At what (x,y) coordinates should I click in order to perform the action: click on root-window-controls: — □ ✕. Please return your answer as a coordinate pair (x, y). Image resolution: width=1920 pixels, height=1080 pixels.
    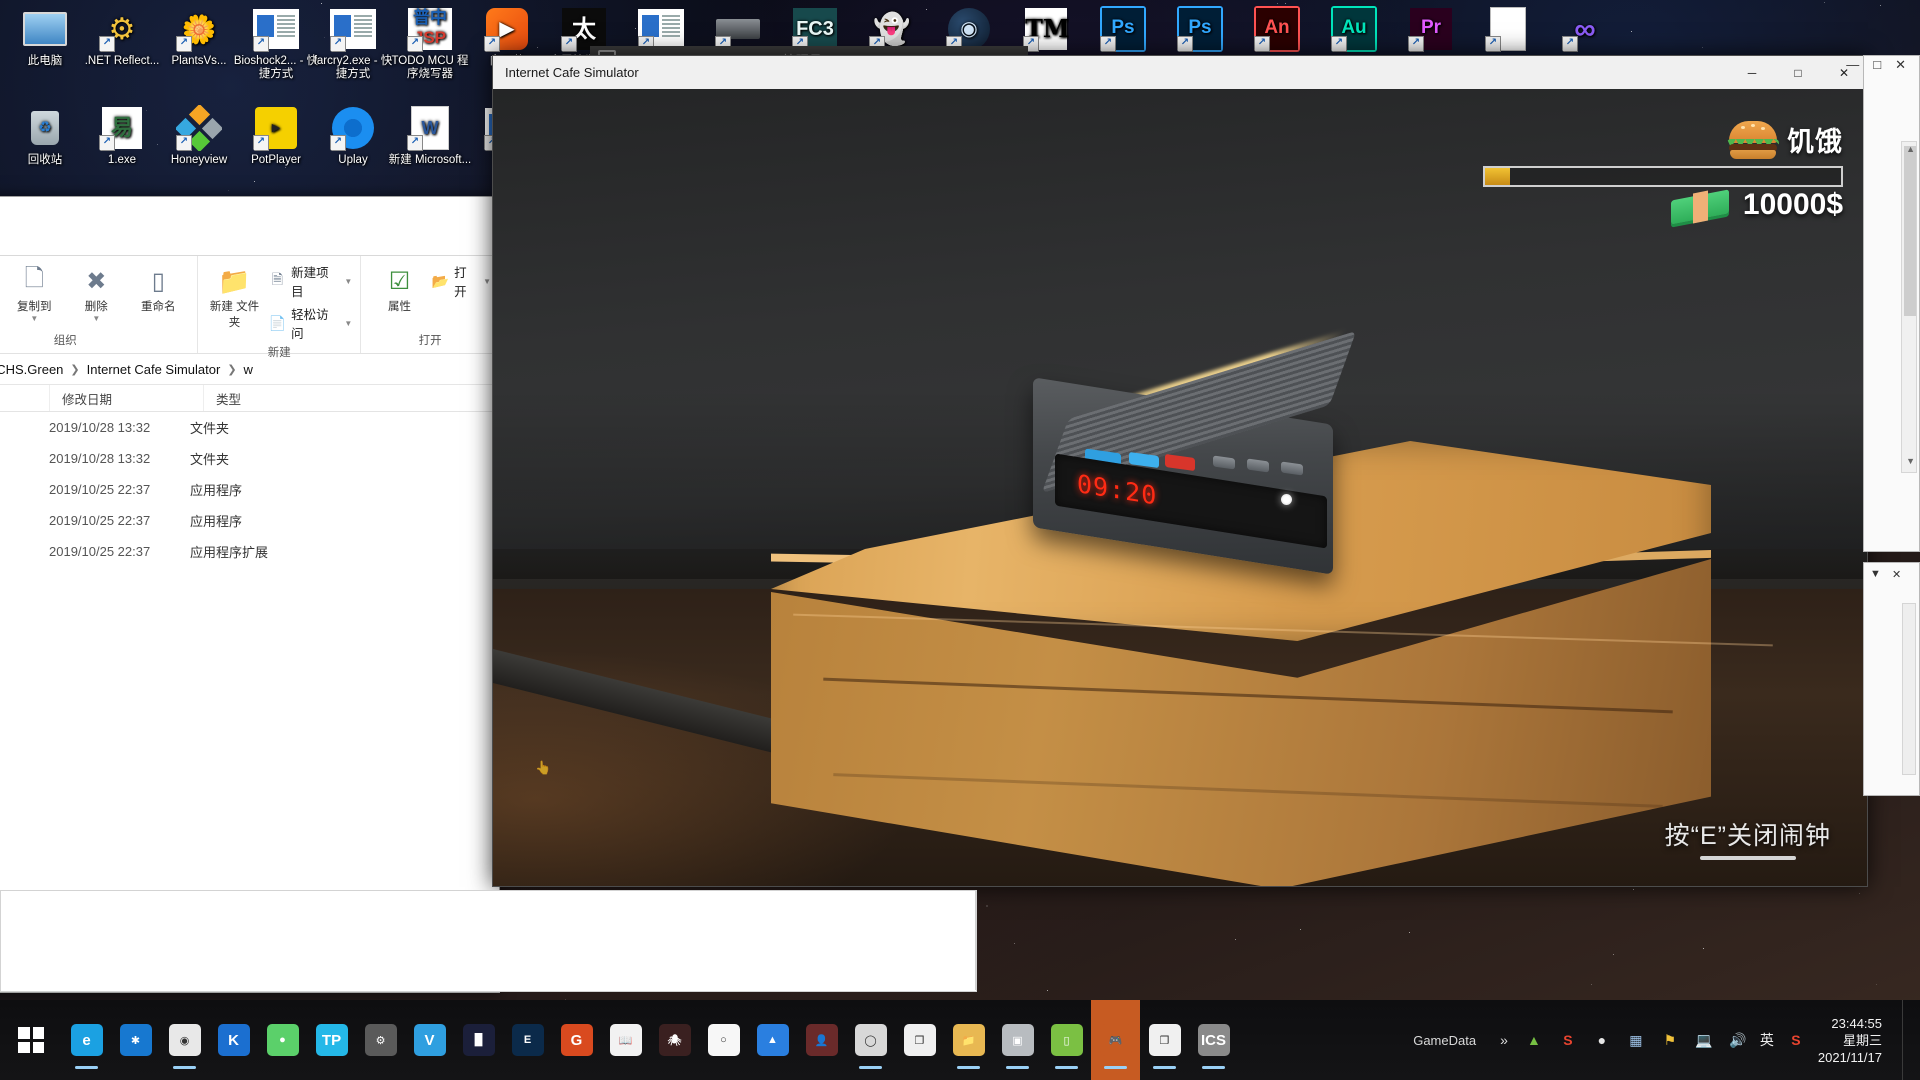
    Looking at the image, I should click on (1876, 65).